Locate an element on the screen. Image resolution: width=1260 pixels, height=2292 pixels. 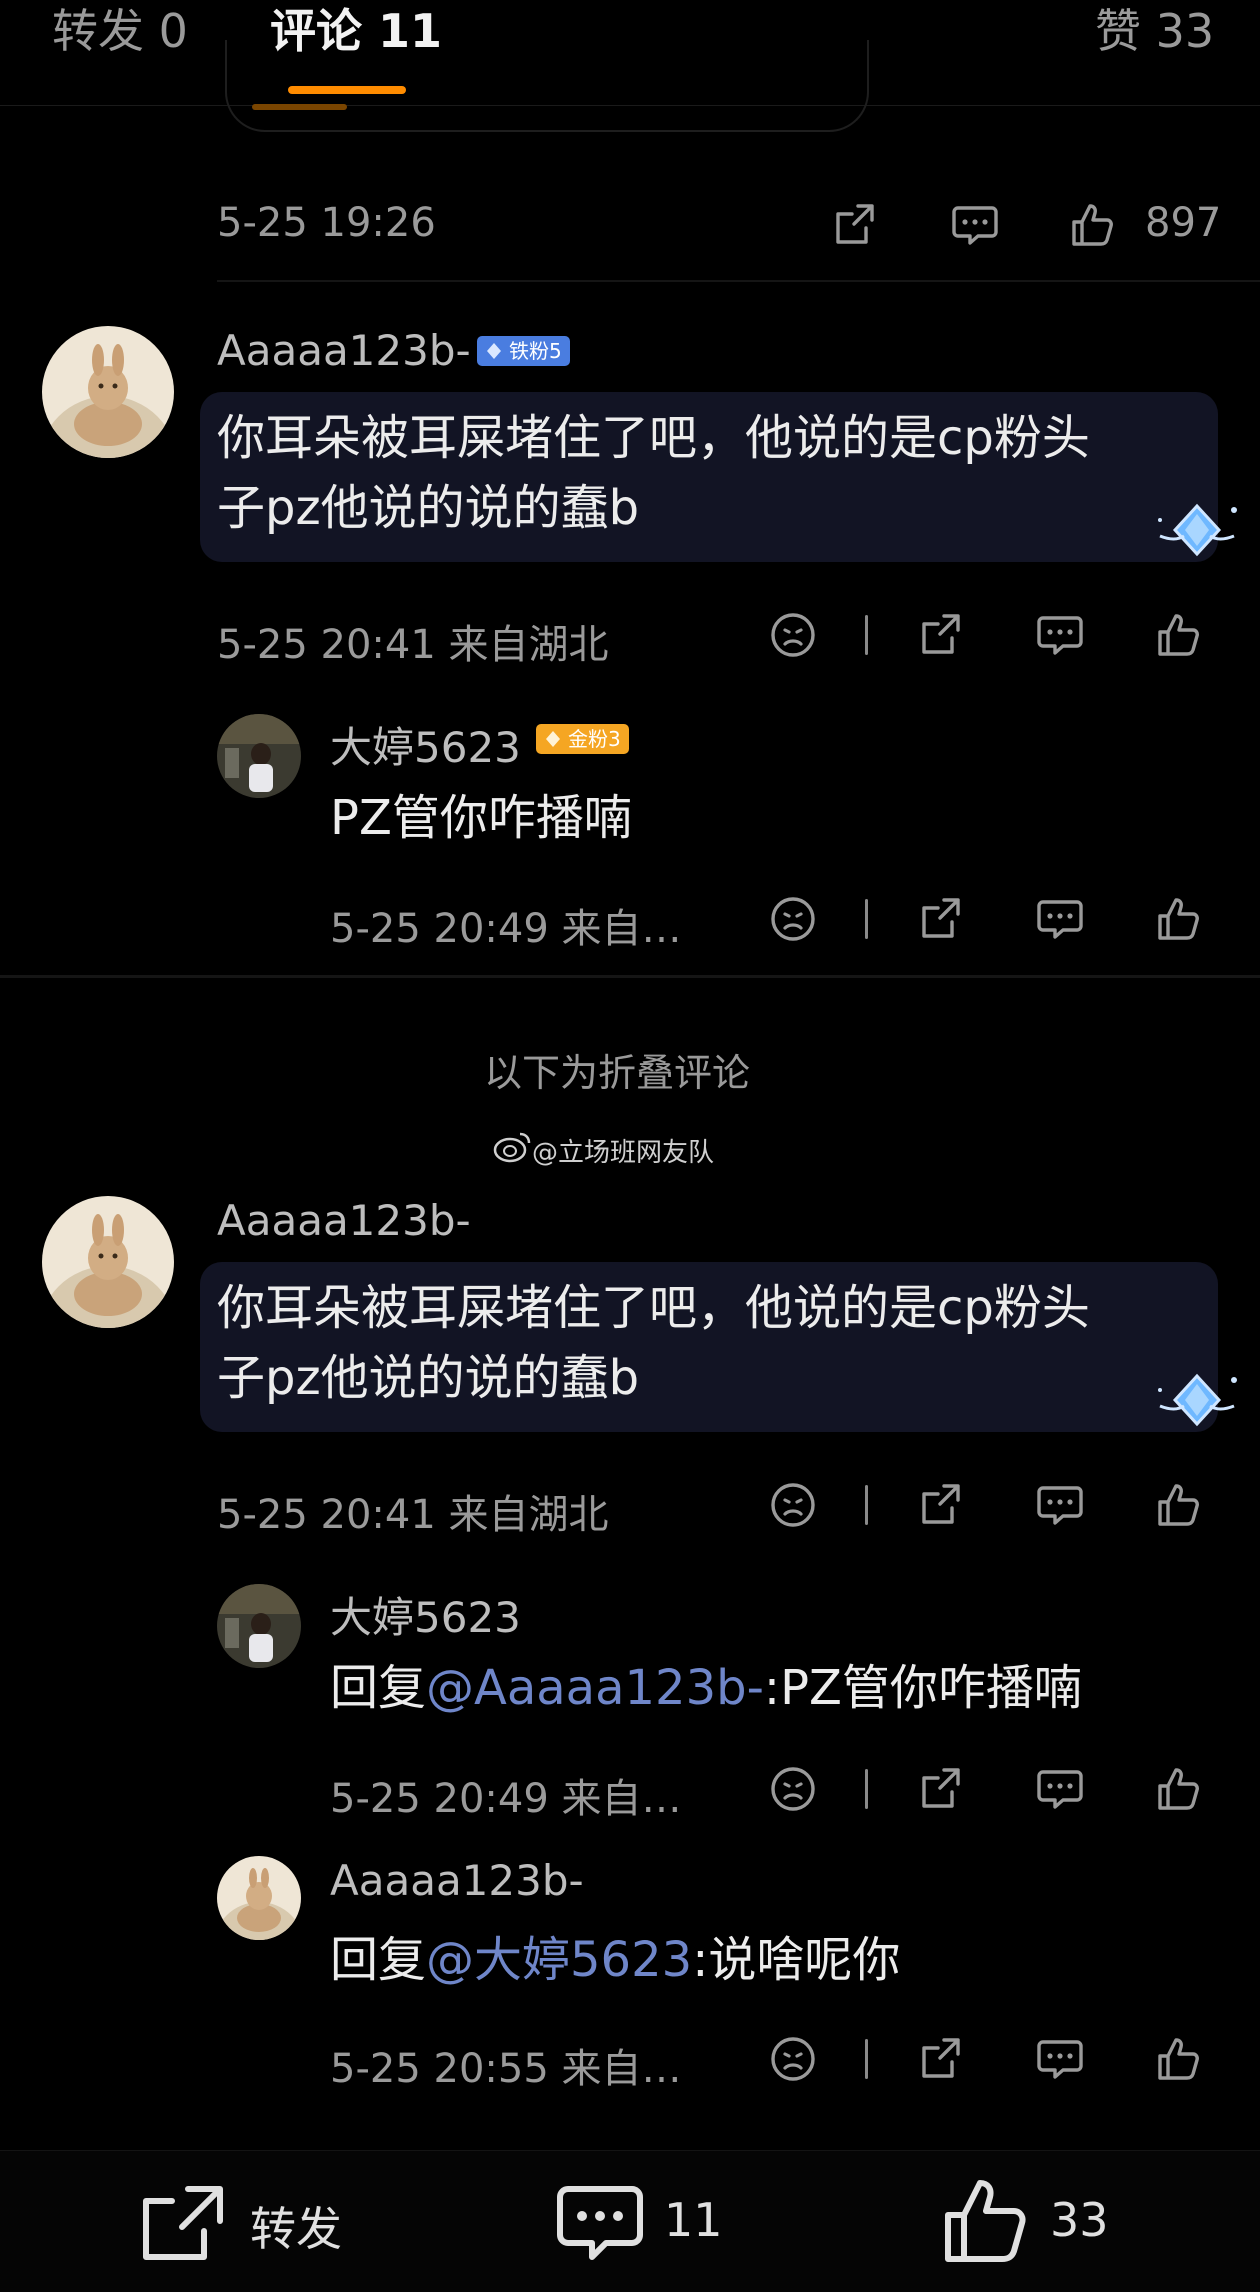
reply-text: PZ管你咋播喃 is located at coordinates (481, 818).